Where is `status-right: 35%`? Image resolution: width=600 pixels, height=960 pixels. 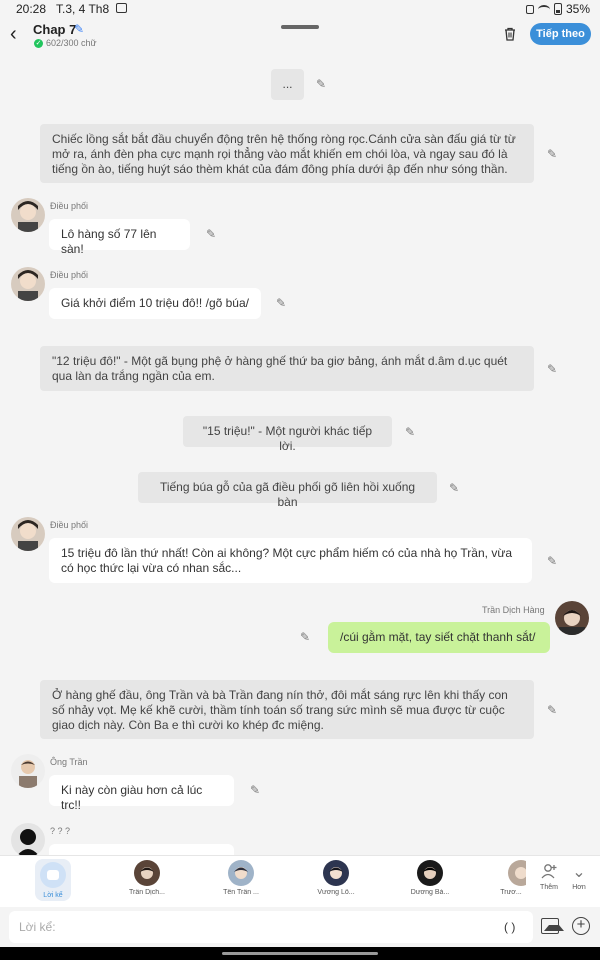
status-right: 35% is located at coordinates (557, 9).